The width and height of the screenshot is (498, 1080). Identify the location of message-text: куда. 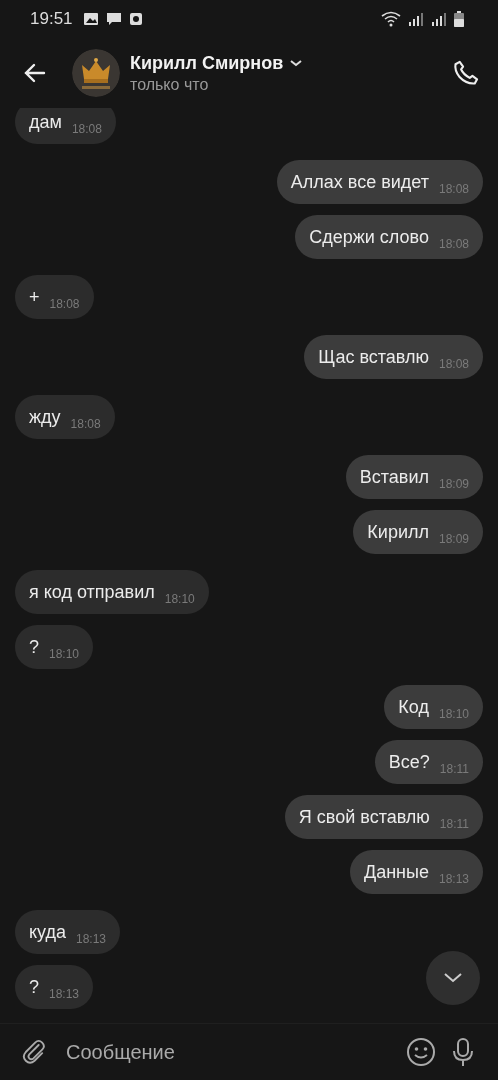
(47, 932).